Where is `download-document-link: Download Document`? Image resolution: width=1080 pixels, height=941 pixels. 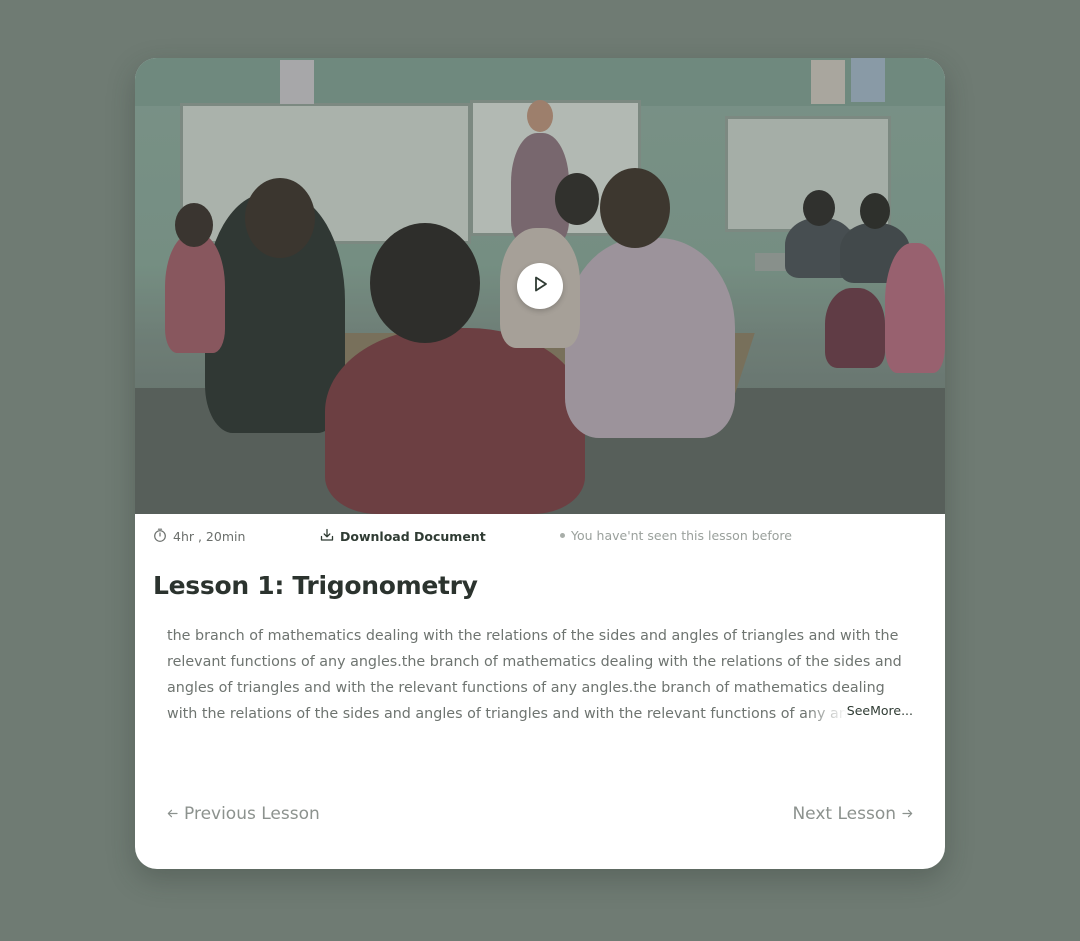
download-document-link: Download Document is located at coordinates (403, 536).